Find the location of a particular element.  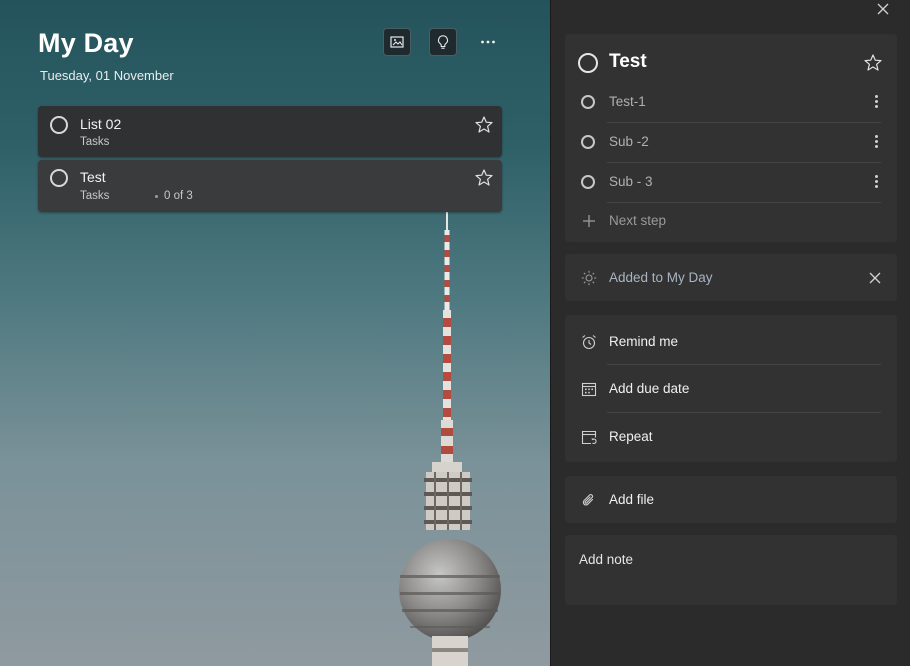

task-name: Test is located at coordinates (93, 177).